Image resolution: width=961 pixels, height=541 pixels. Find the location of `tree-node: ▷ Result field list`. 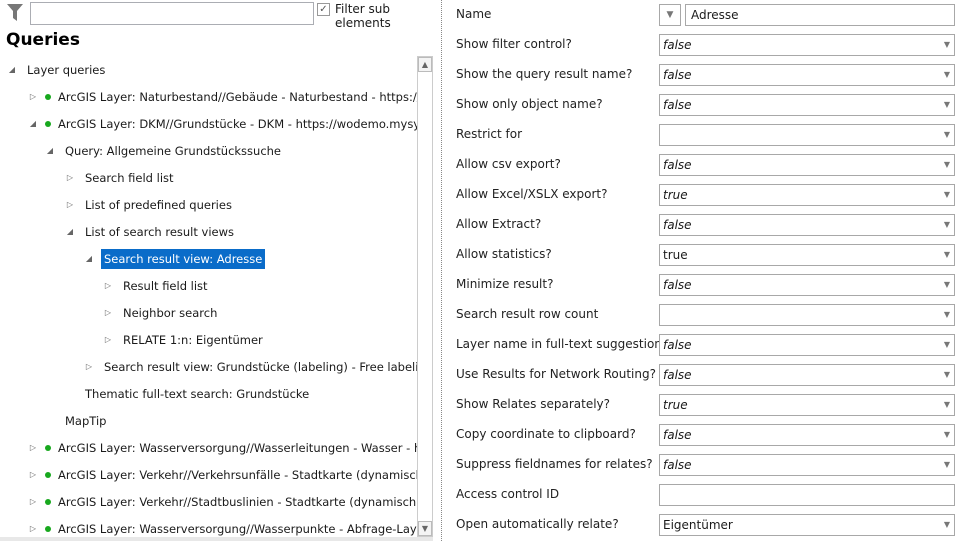

tree-node: ▷ Result field list is located at coordinates (209, 286).